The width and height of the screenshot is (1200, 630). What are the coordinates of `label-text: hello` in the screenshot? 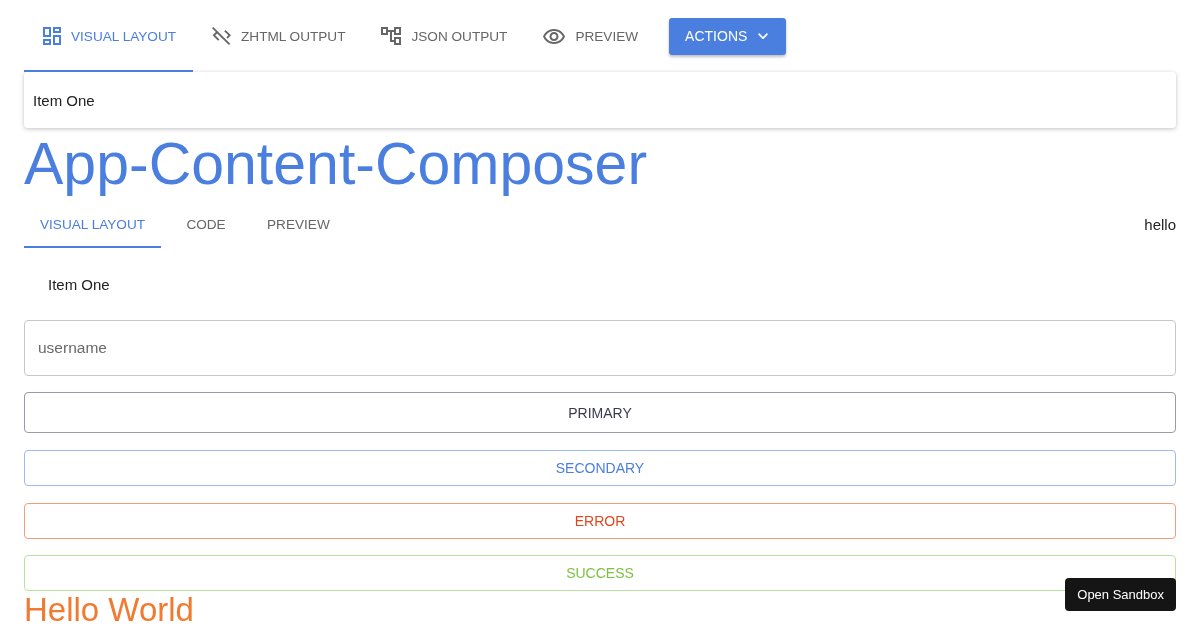 It's located at (1160, 224).